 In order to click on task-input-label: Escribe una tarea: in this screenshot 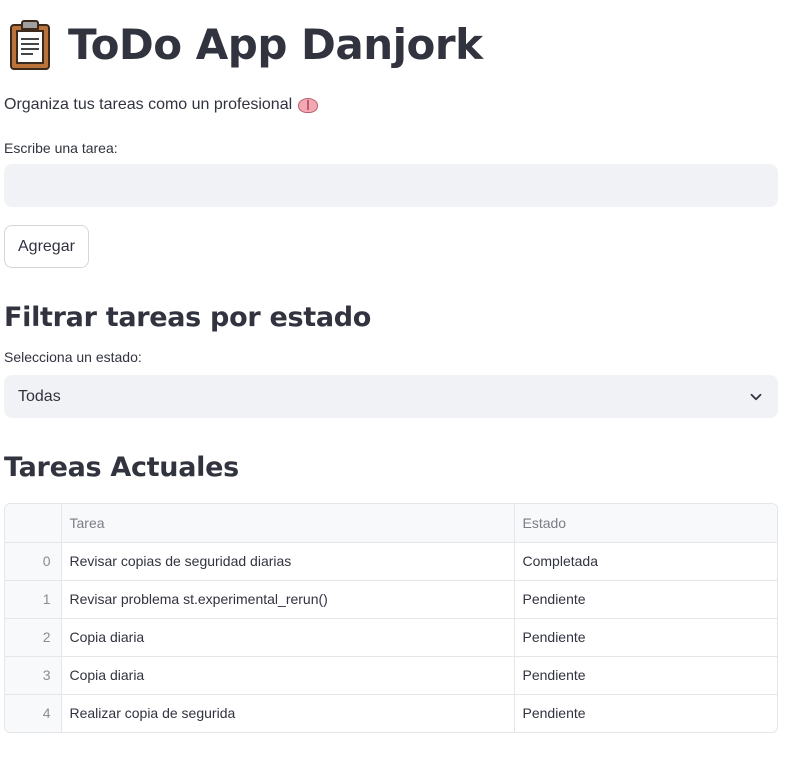, I will do `click(61, 148)`.